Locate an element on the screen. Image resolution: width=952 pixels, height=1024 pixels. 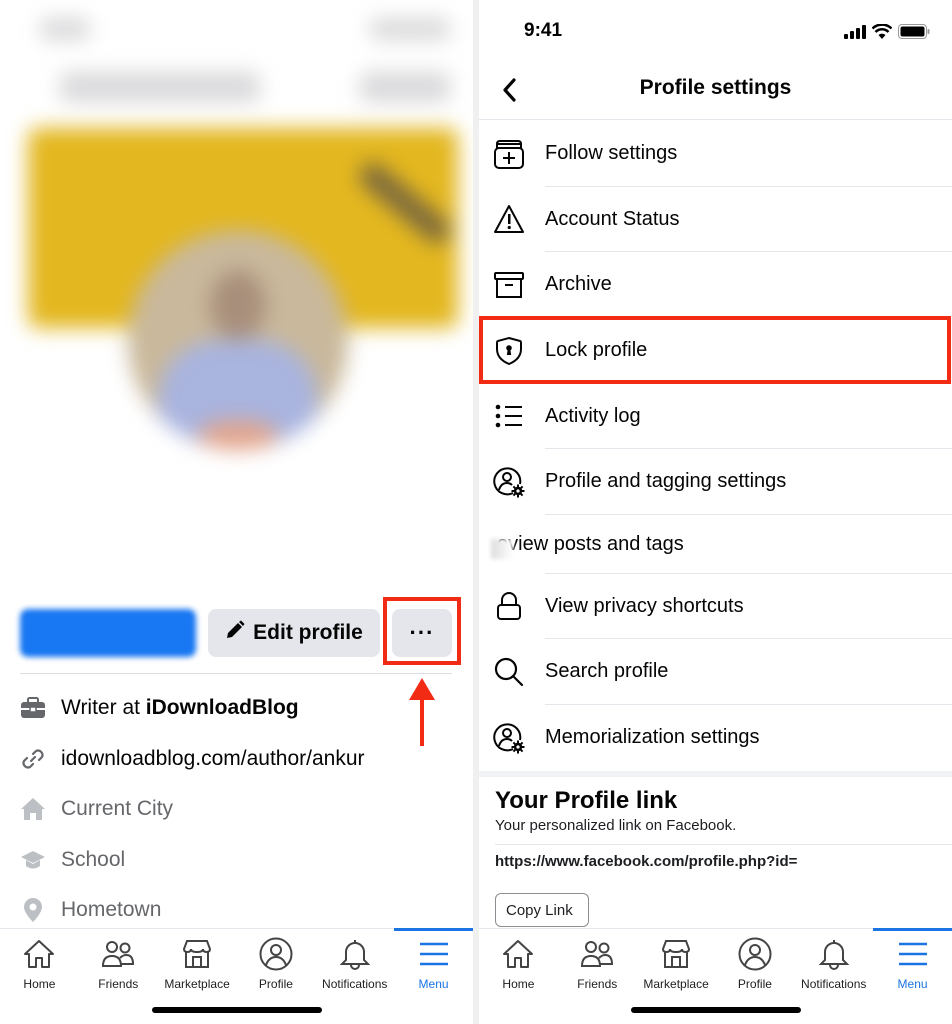
menu-label: Activity log is located at coordinates (593, 415).